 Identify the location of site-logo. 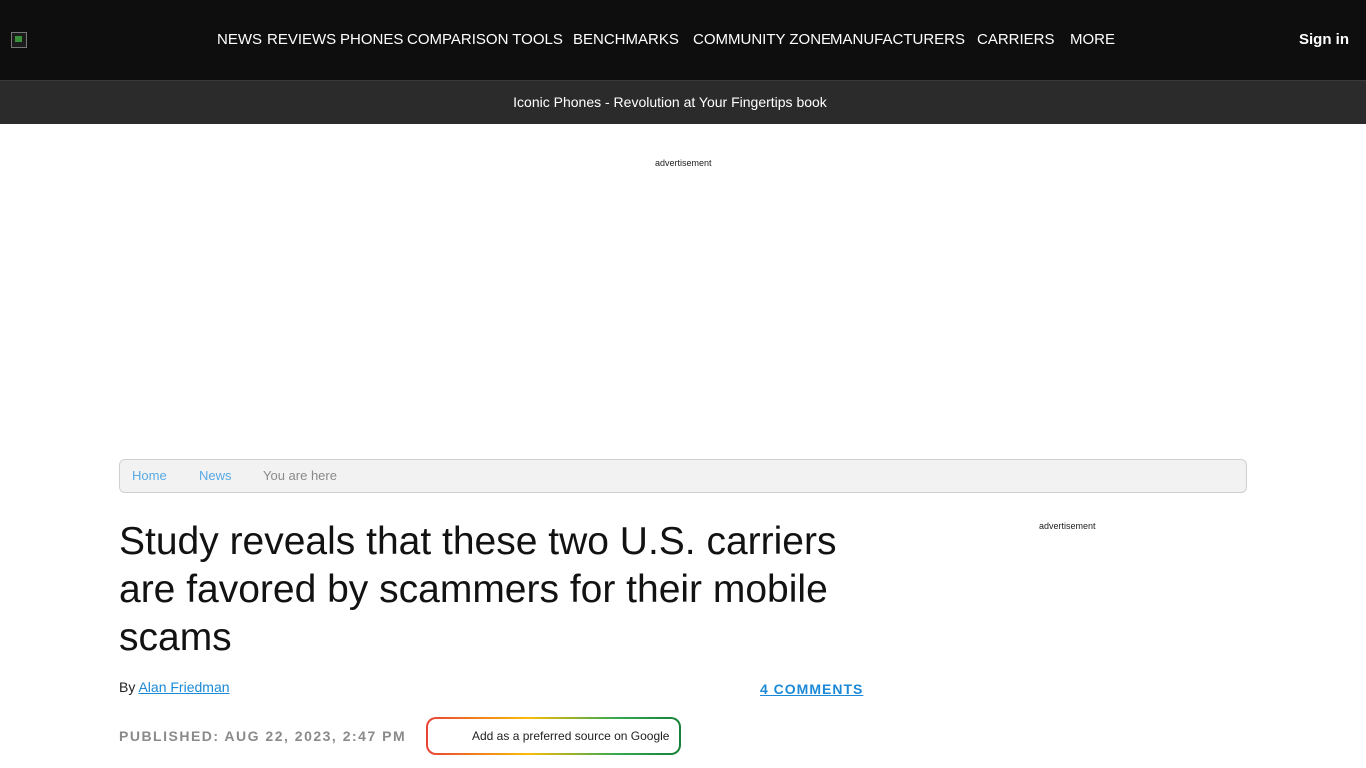
(19, 40).